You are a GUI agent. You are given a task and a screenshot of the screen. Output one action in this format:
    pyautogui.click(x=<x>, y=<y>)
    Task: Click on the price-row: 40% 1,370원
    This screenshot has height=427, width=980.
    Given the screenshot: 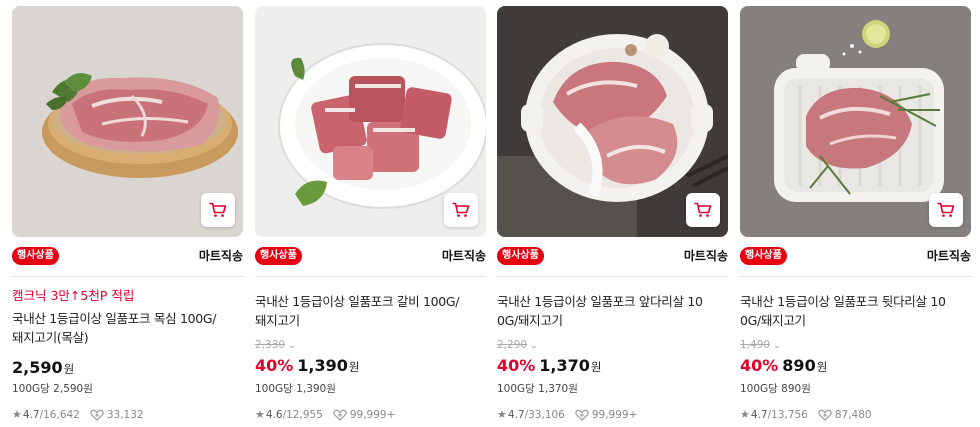 What is the action you would take?
    pyautogui.click(x=549, y=366)
    